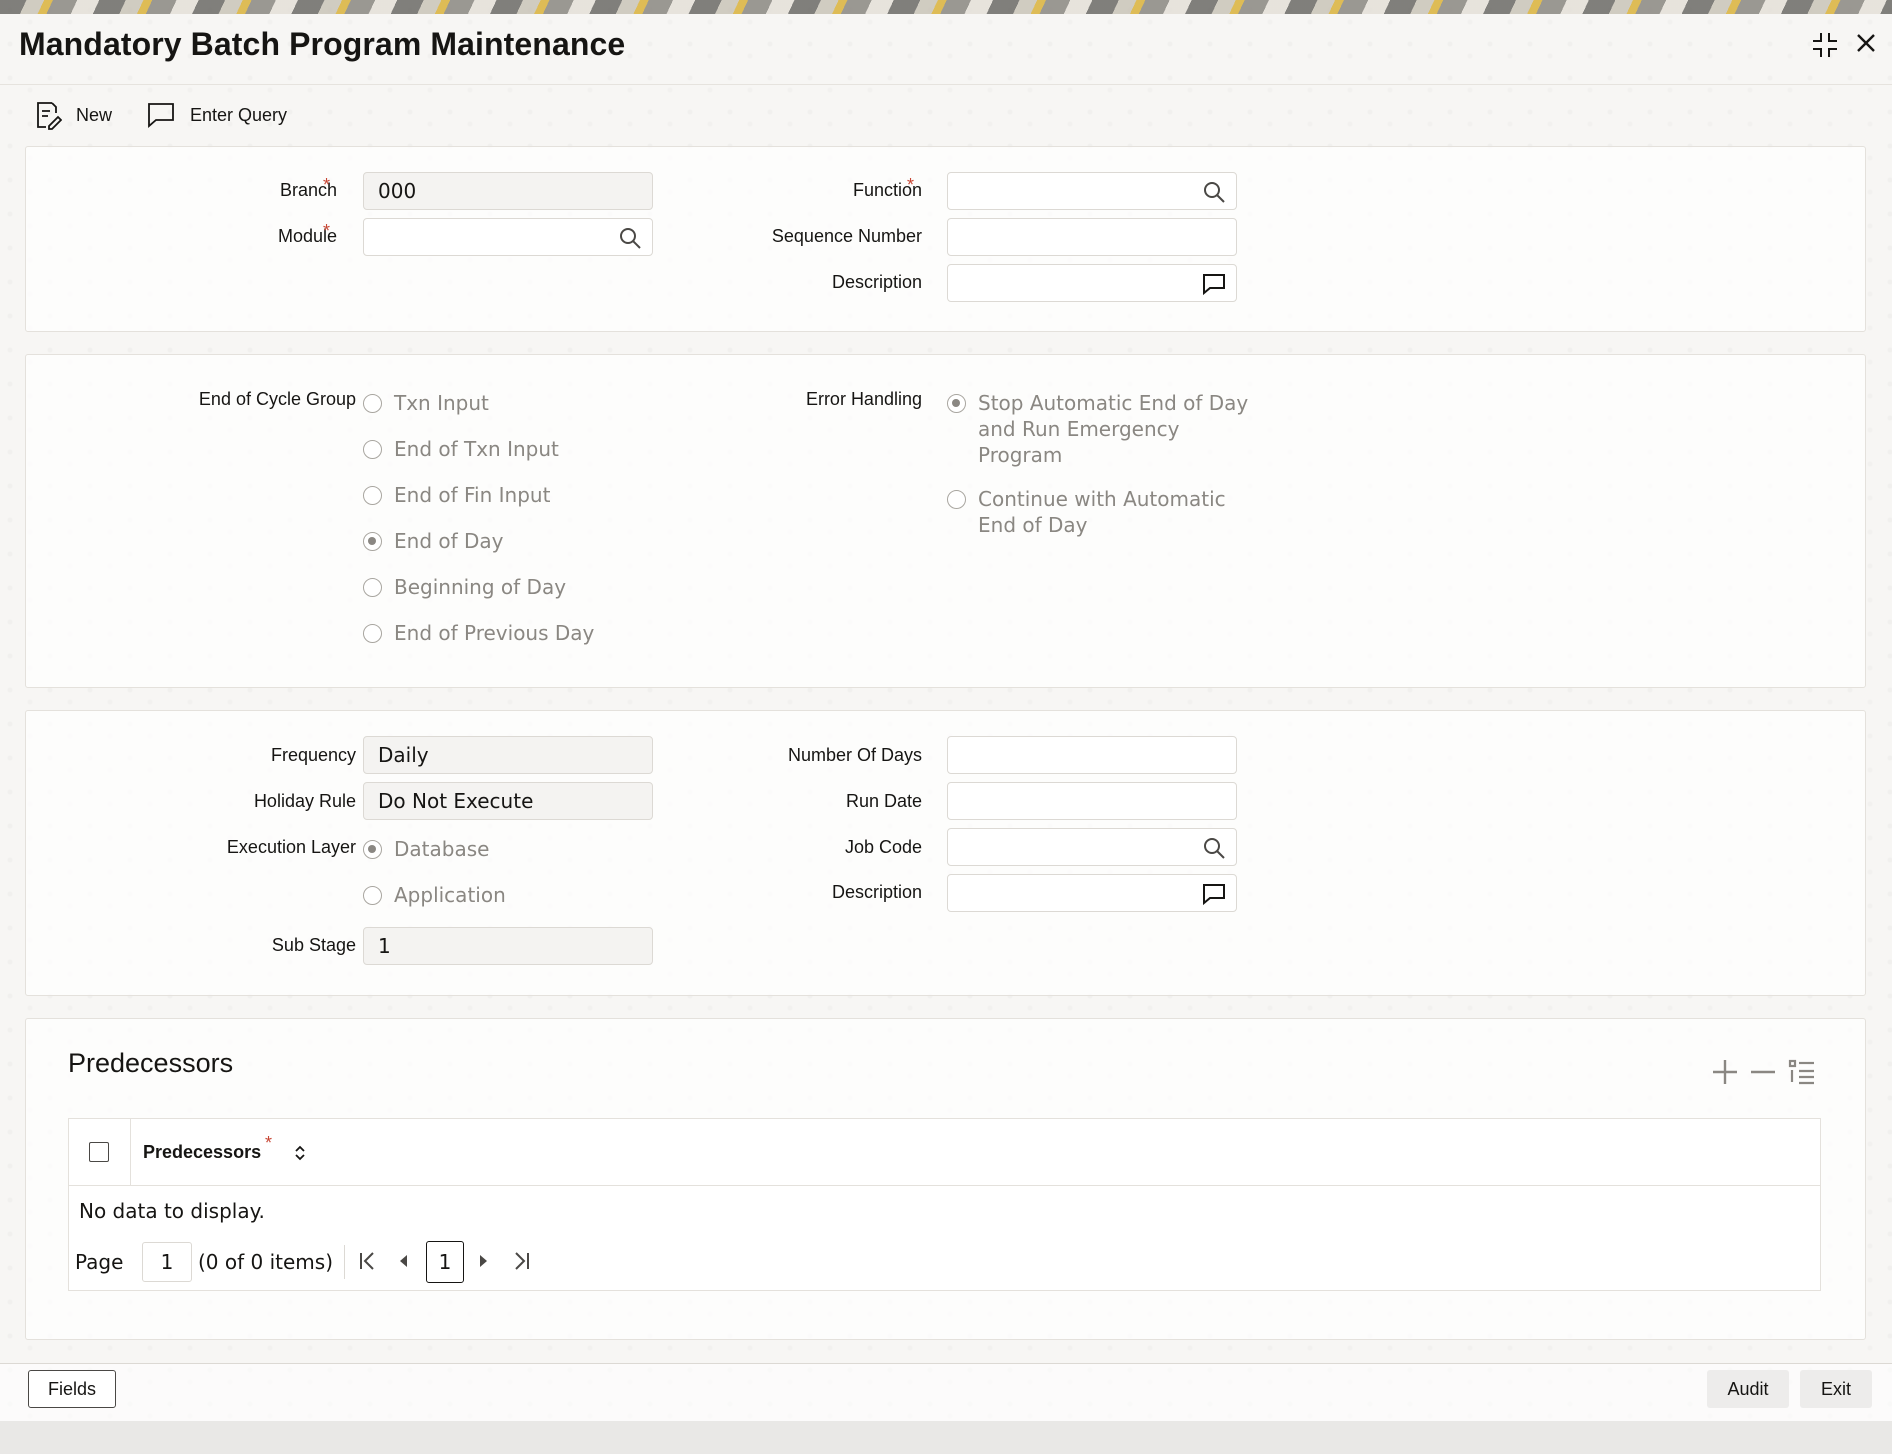 The height and width of the screenshot is (1454, 1892). I want to click on first-page-button, so click(368, 1262).